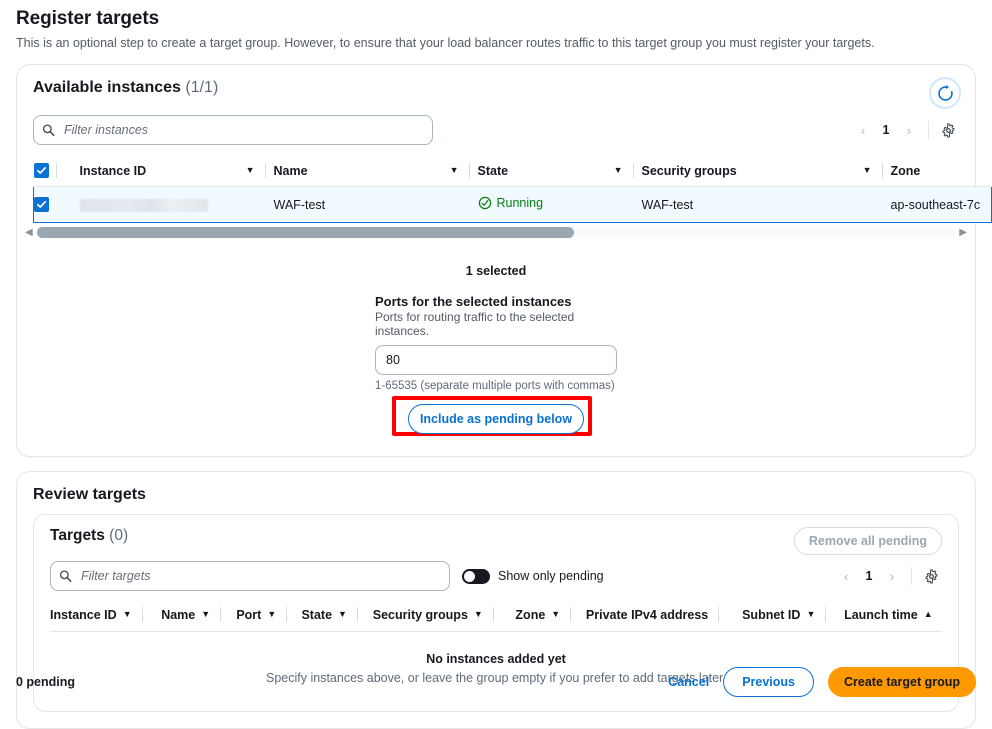 The image size is (992, 729). I want to click on show-only-pending-toggle-wrap: Show only pending, so click(533, 576).